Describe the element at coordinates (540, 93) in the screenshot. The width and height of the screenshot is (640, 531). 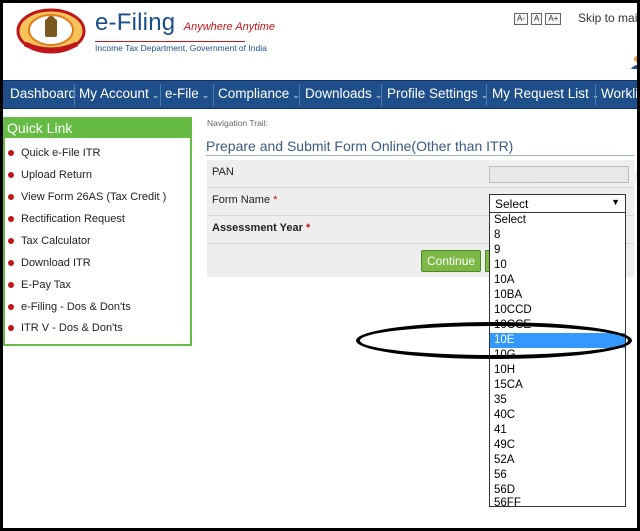
I see `nav-my-request-list-label: My Request List` at that location.